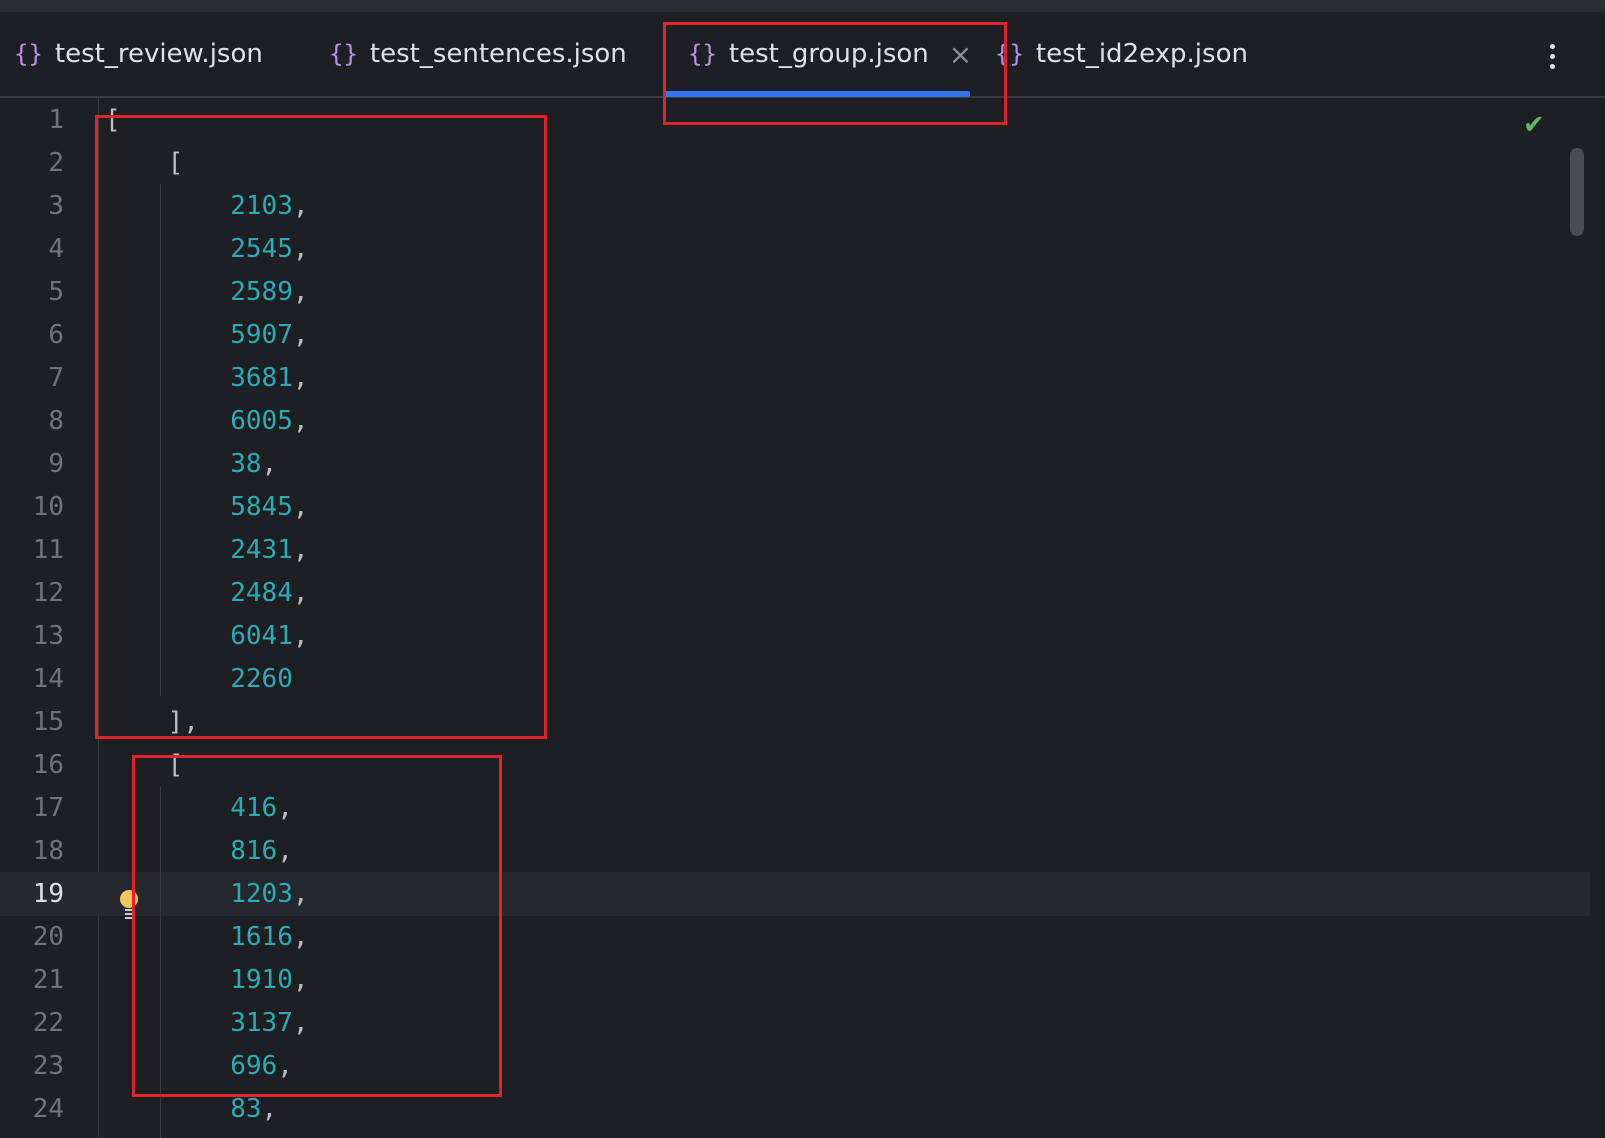 The width and height of the screenshot is (1605, 1138). I want to click on line-number: 2, so click(56, 163).